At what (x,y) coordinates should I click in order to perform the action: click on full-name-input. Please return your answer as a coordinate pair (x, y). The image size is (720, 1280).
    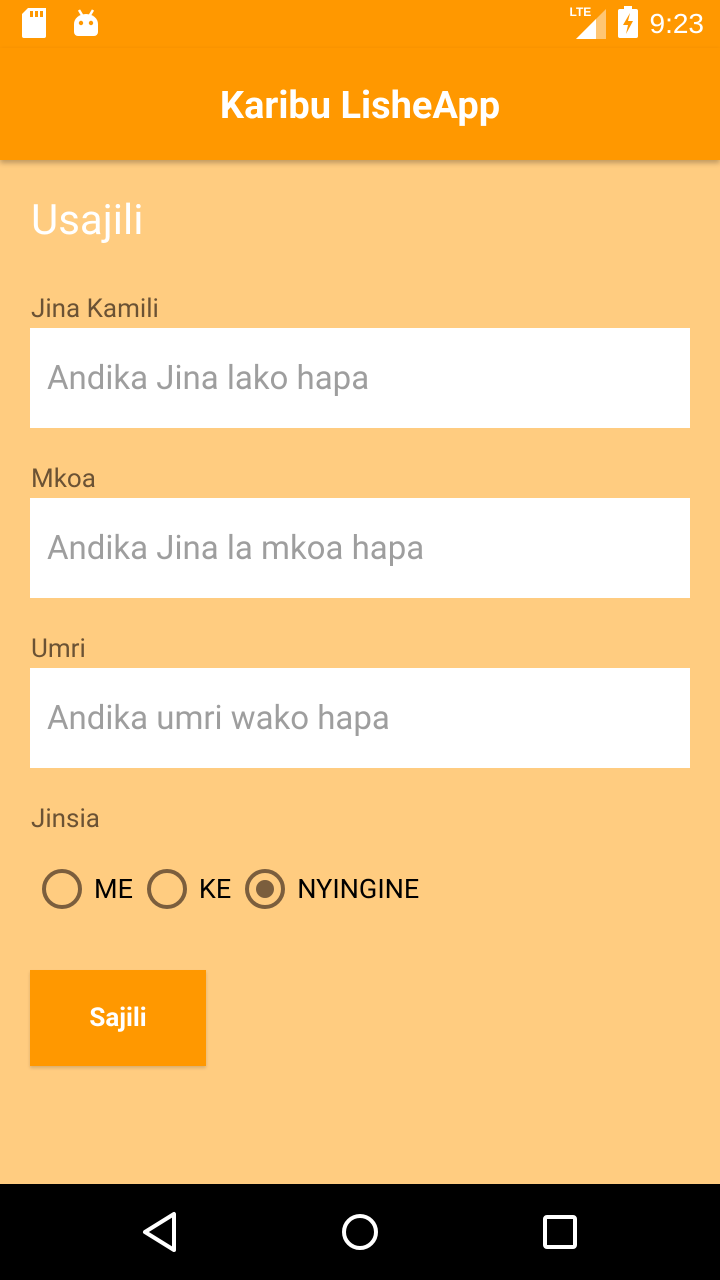
    Looking at the image, I should click on (360, 378).